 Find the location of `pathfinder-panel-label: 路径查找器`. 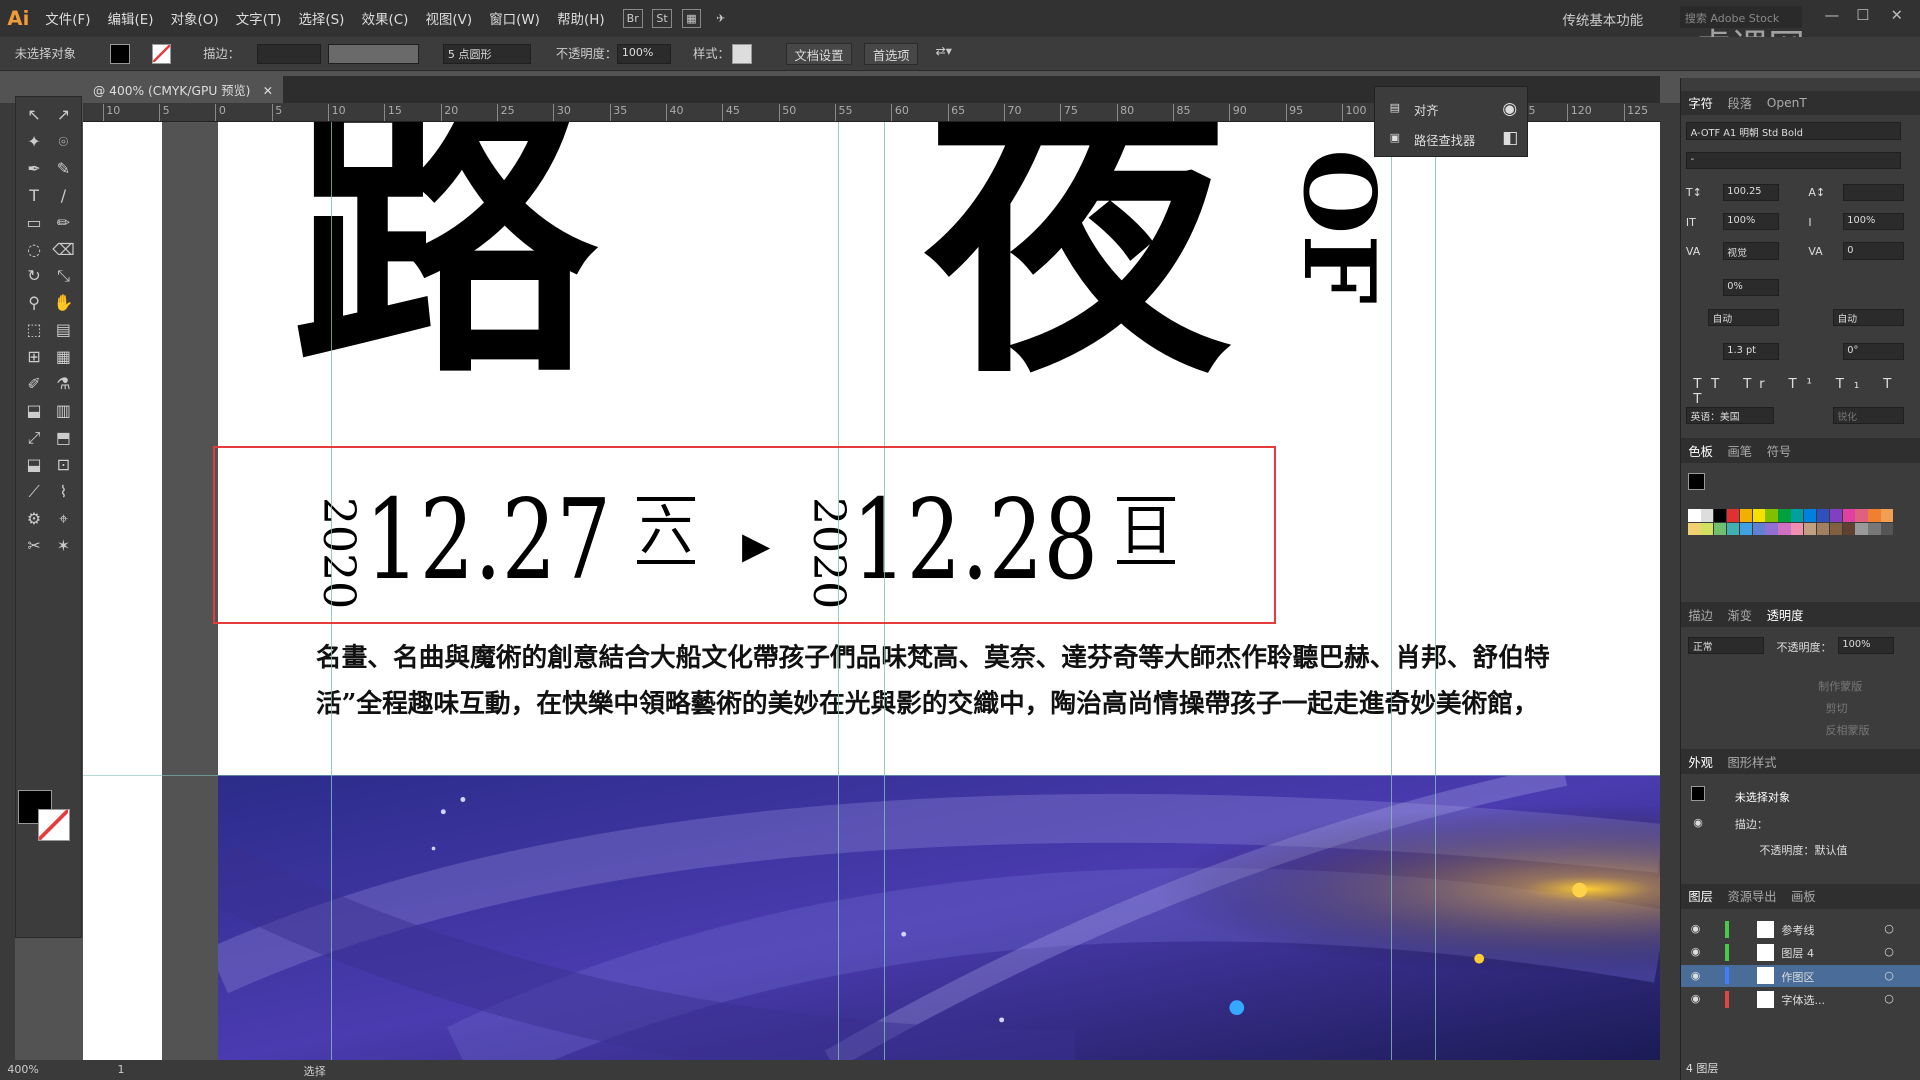

pathfinder-panel-label: 路径查找器 is located at coordinates (1444, 140).